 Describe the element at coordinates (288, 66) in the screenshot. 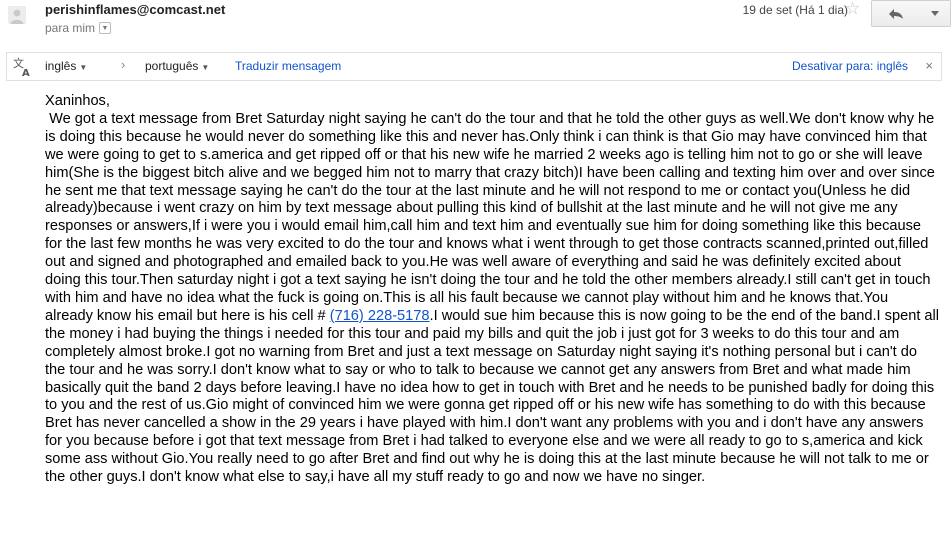

I see `translate-message-link: Traduzir mensagem` at that location.